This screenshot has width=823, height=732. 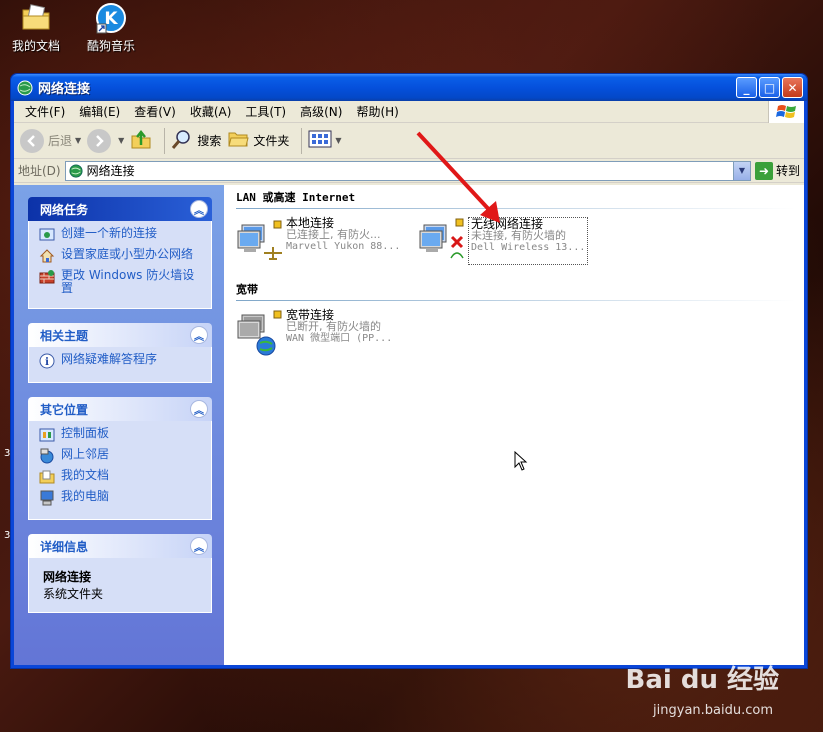 What do you see at coordinates (110, 46) in the screenshot?
I see `desktop-icon-label: 酷狗音乐` at bounding box center [110, 46].